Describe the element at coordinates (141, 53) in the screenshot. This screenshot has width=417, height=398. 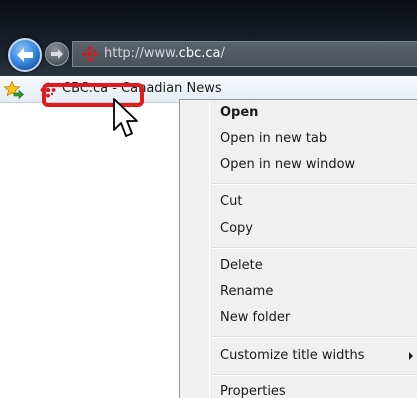
I see `url-prefix: http://www.` at that location.